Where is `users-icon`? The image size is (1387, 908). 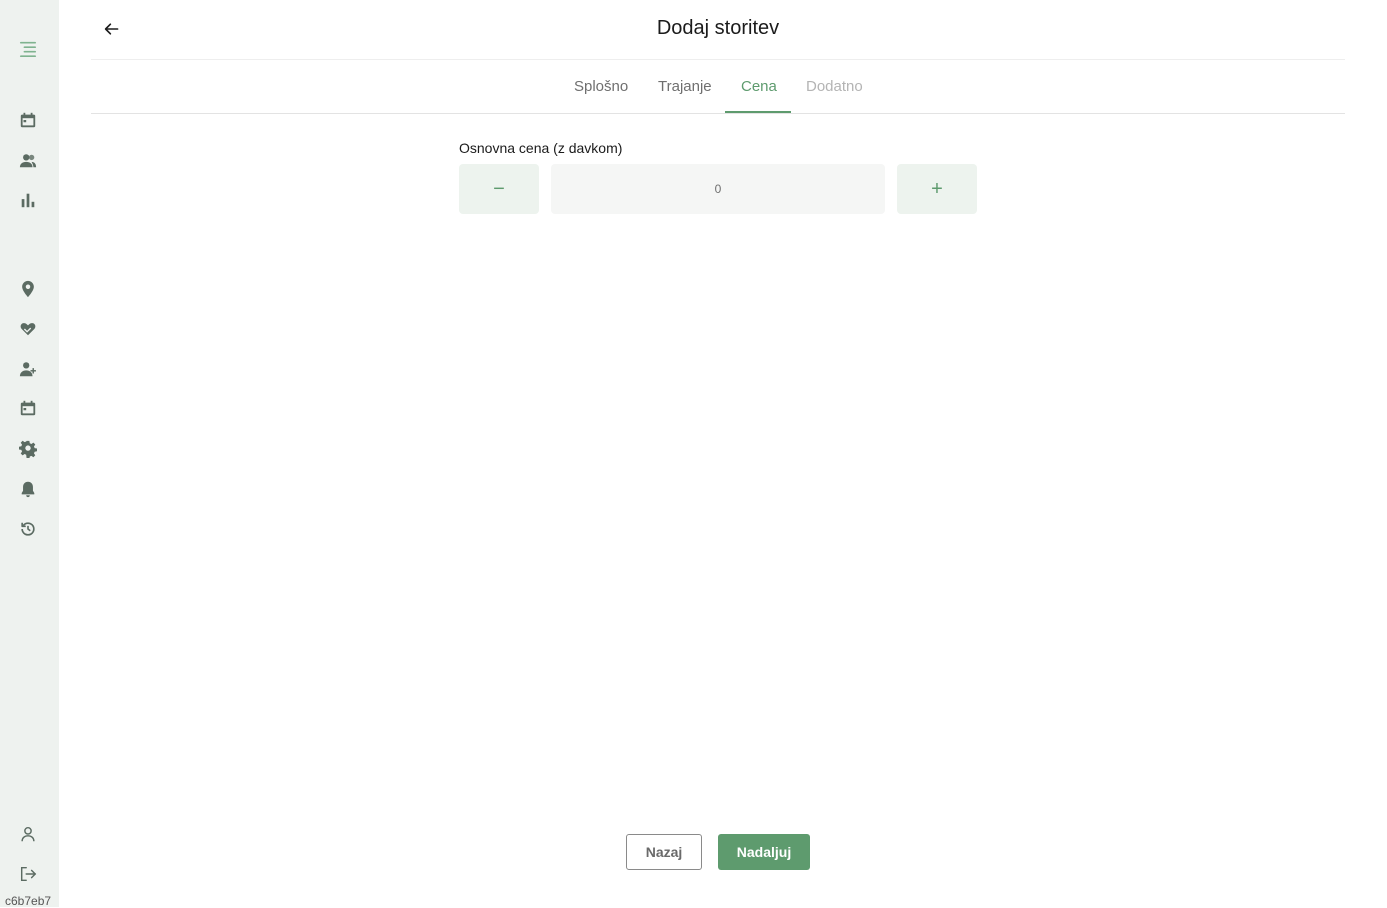 users-icon is located at coordinates (28, 161).